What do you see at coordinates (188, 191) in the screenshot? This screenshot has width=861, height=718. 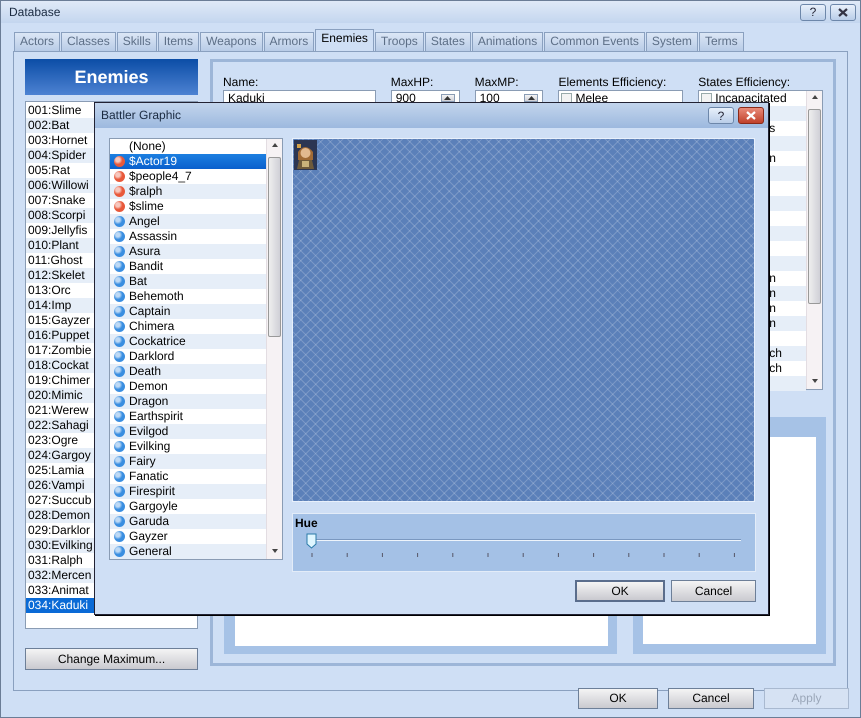 I see `list-item: $ralph` at bounding box center [188, 191].